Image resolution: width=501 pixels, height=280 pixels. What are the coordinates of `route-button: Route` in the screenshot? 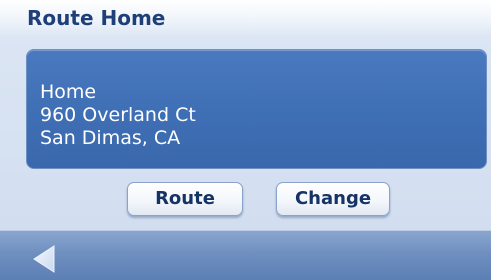 It's located at (185, 199).